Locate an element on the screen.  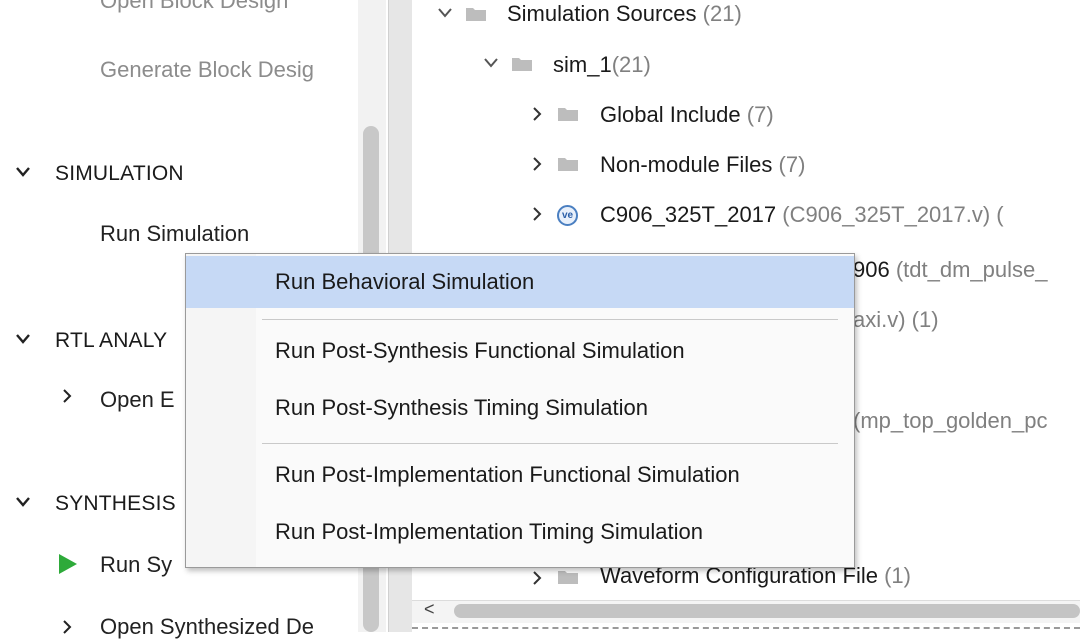
tree-node-non-module-files: Non-module Files (7) is located at coordinates (702, 165).